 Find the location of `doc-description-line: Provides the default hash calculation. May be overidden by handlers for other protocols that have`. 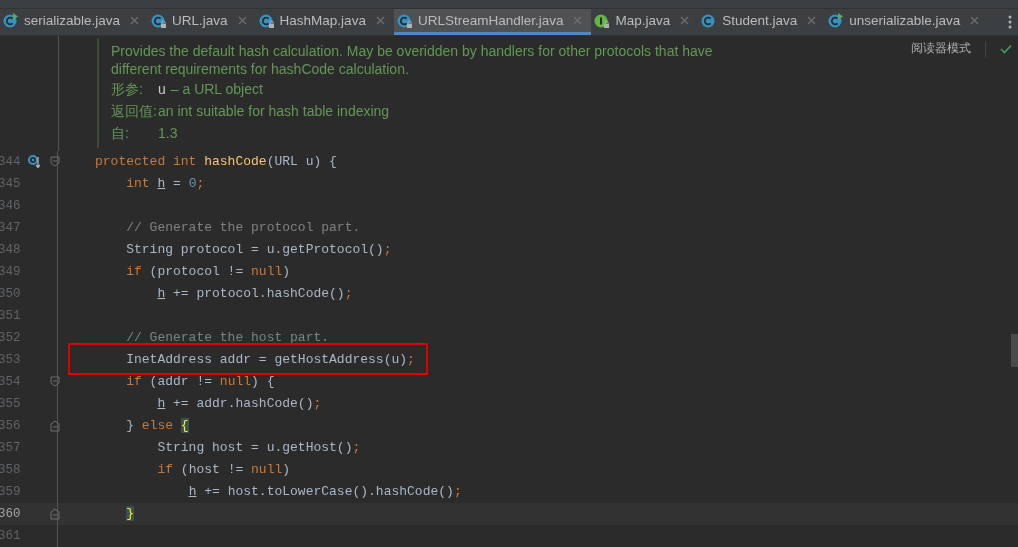

doc-description-line: Provides the default hash calculation. May be overidden by handlers for other protocols that have is located at coordinates (412, 51).